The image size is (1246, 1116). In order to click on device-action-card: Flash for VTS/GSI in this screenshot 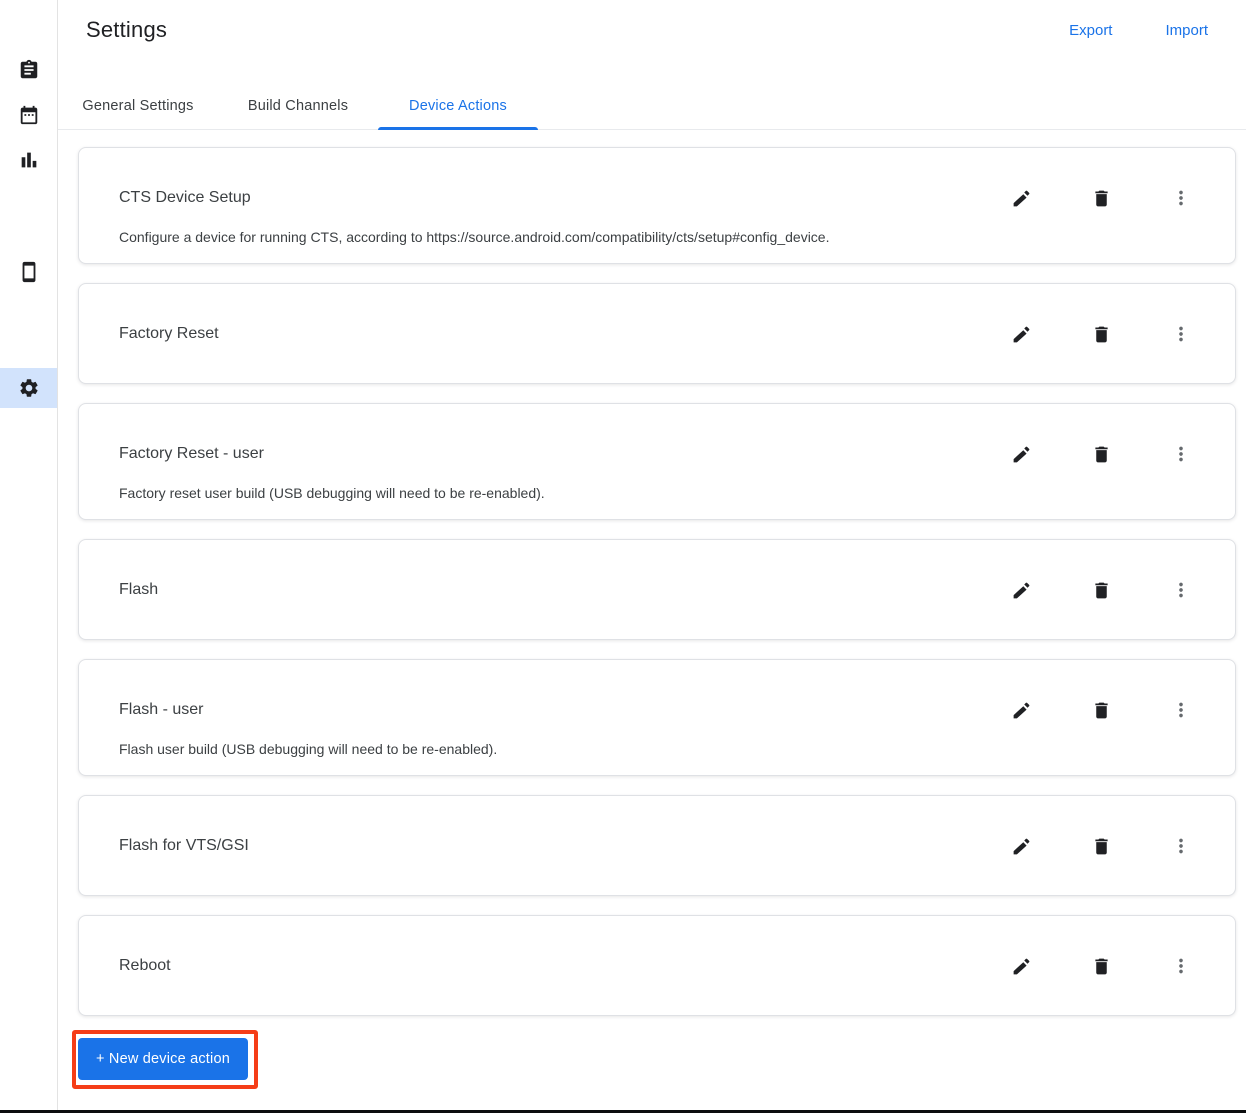, I will do `click(657, 845)`.